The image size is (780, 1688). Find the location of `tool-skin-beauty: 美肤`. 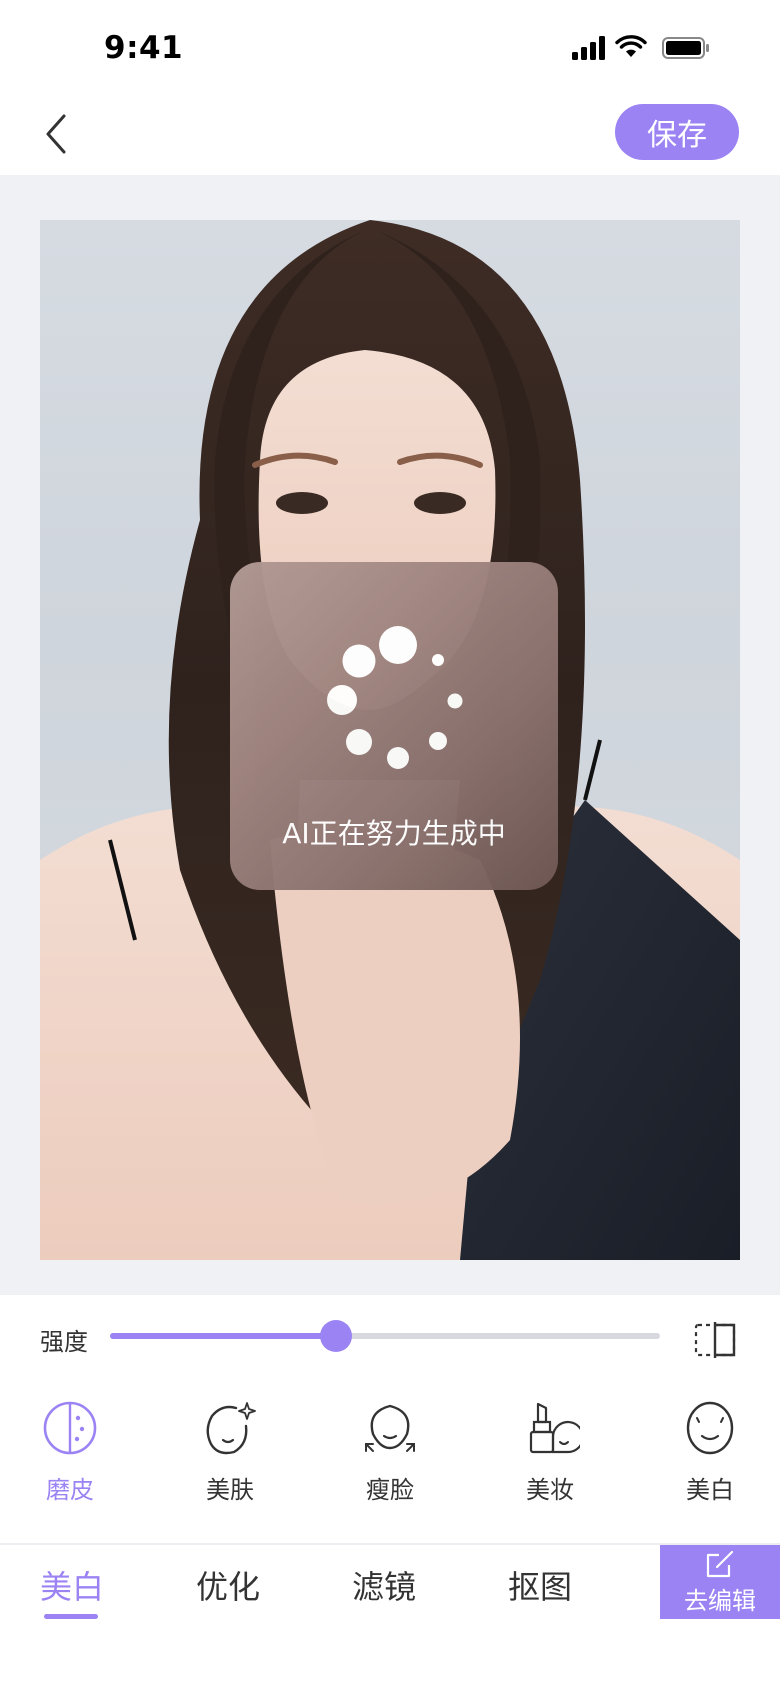

tool-skin-beauty: 美肤 is located at coordinates (230, 1453).